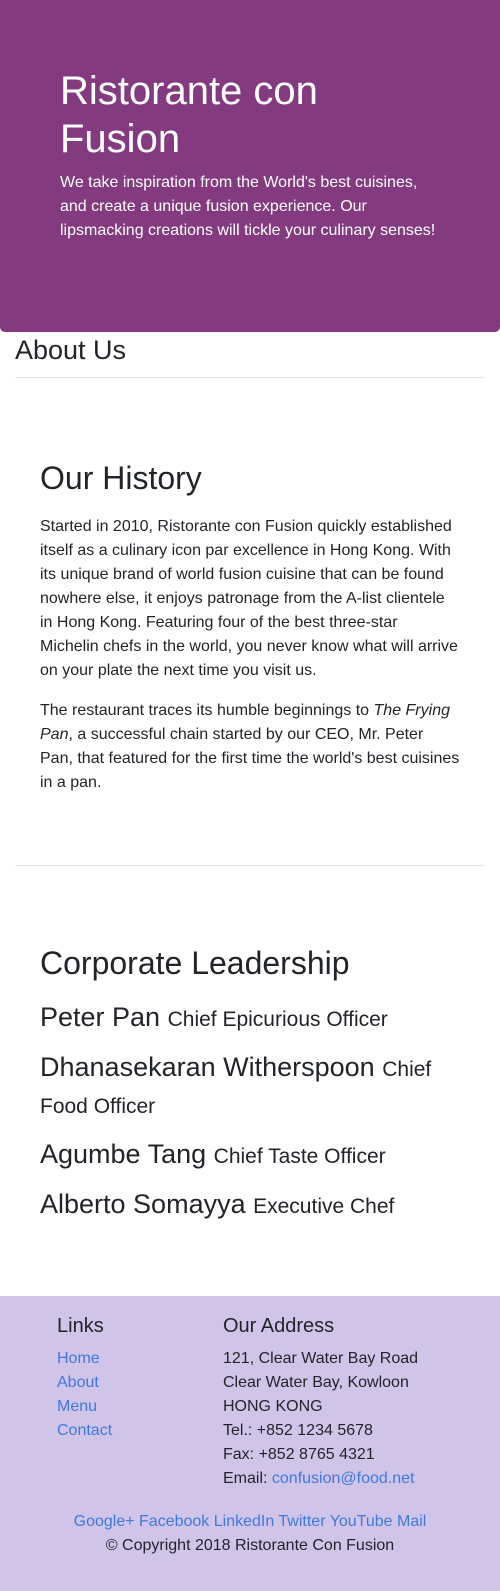 Image resolution: width=500 pixels, height=1591 pixels. Describe the element at coordinates (78, 1358) in the screenshot. I see `footer-link-home: Home` at that location.